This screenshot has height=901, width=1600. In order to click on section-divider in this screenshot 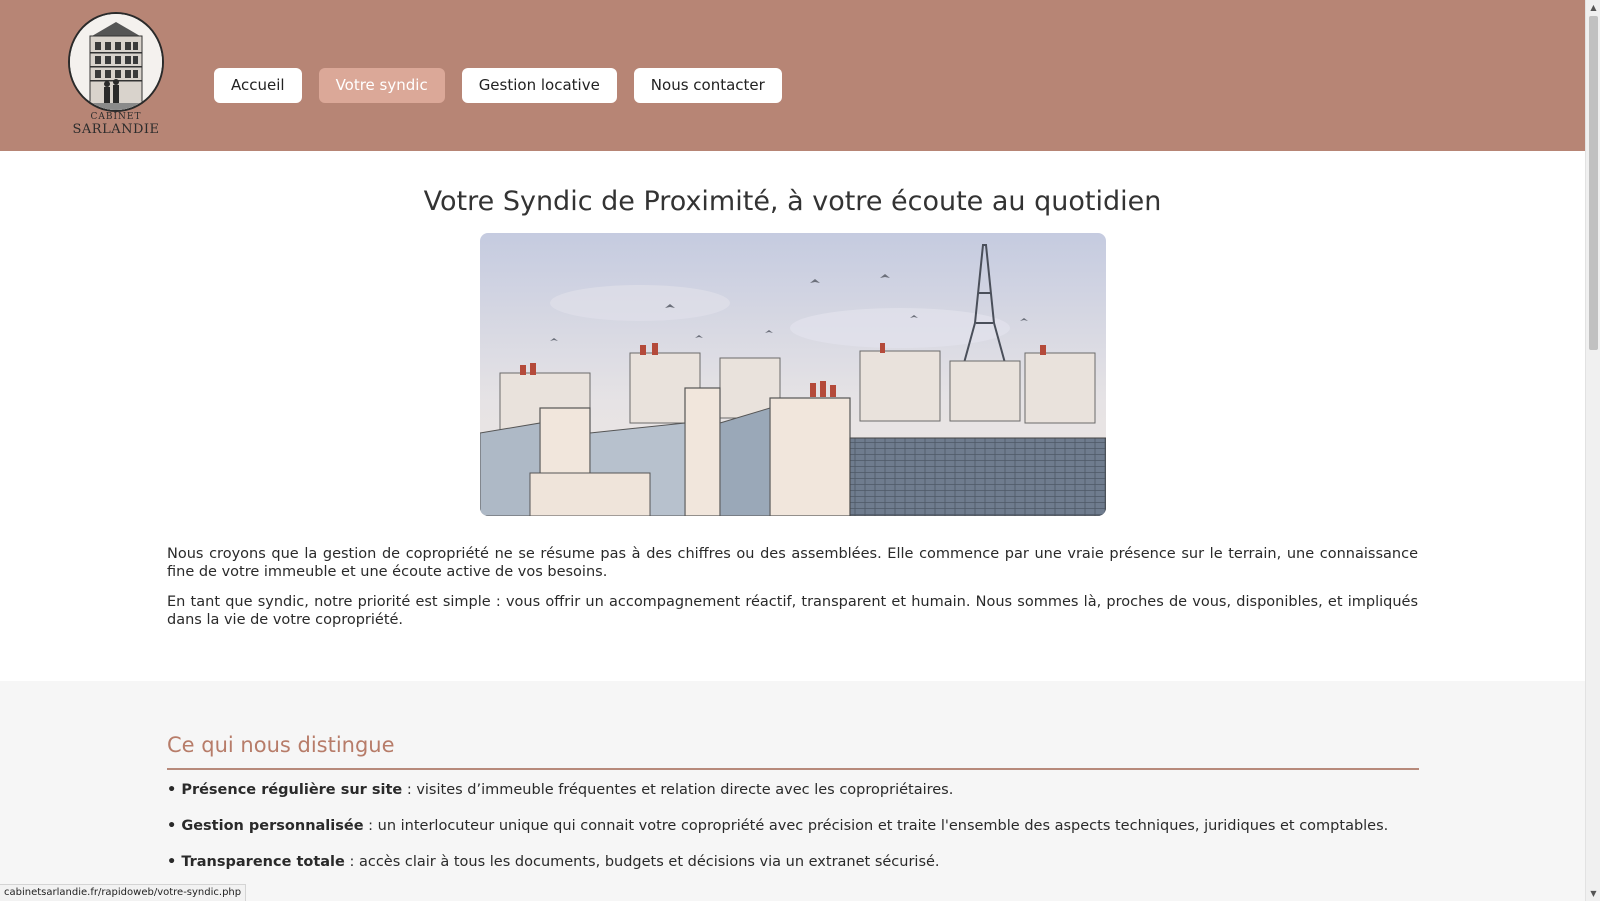, I will do `click(793, 769)`.